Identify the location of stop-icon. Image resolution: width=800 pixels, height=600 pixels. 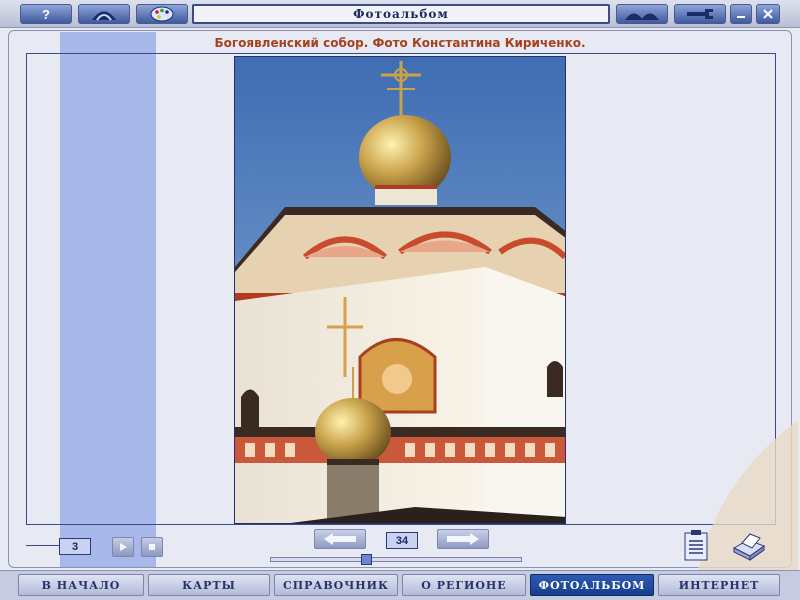
(152, 547).